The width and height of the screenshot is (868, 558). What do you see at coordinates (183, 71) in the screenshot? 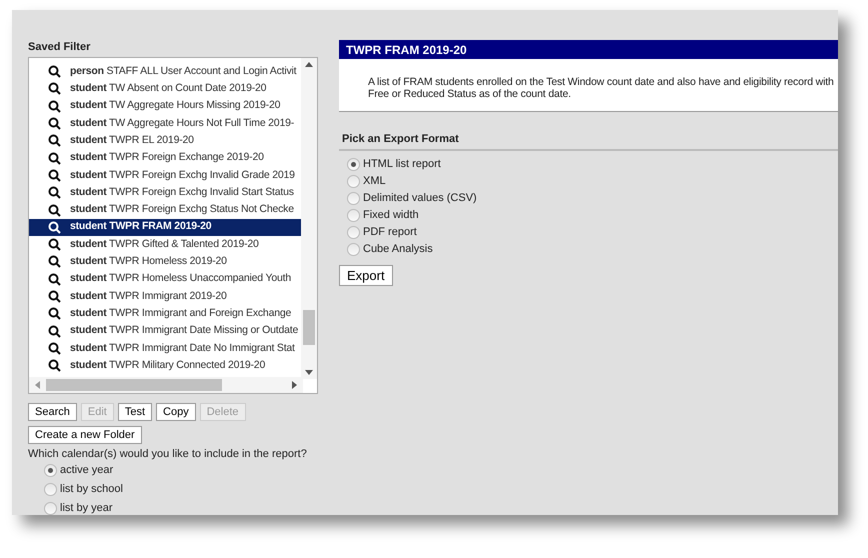
I see `filter-name: person STAFF ALL User Account and Login Activit` at bounding box center [183, 71].